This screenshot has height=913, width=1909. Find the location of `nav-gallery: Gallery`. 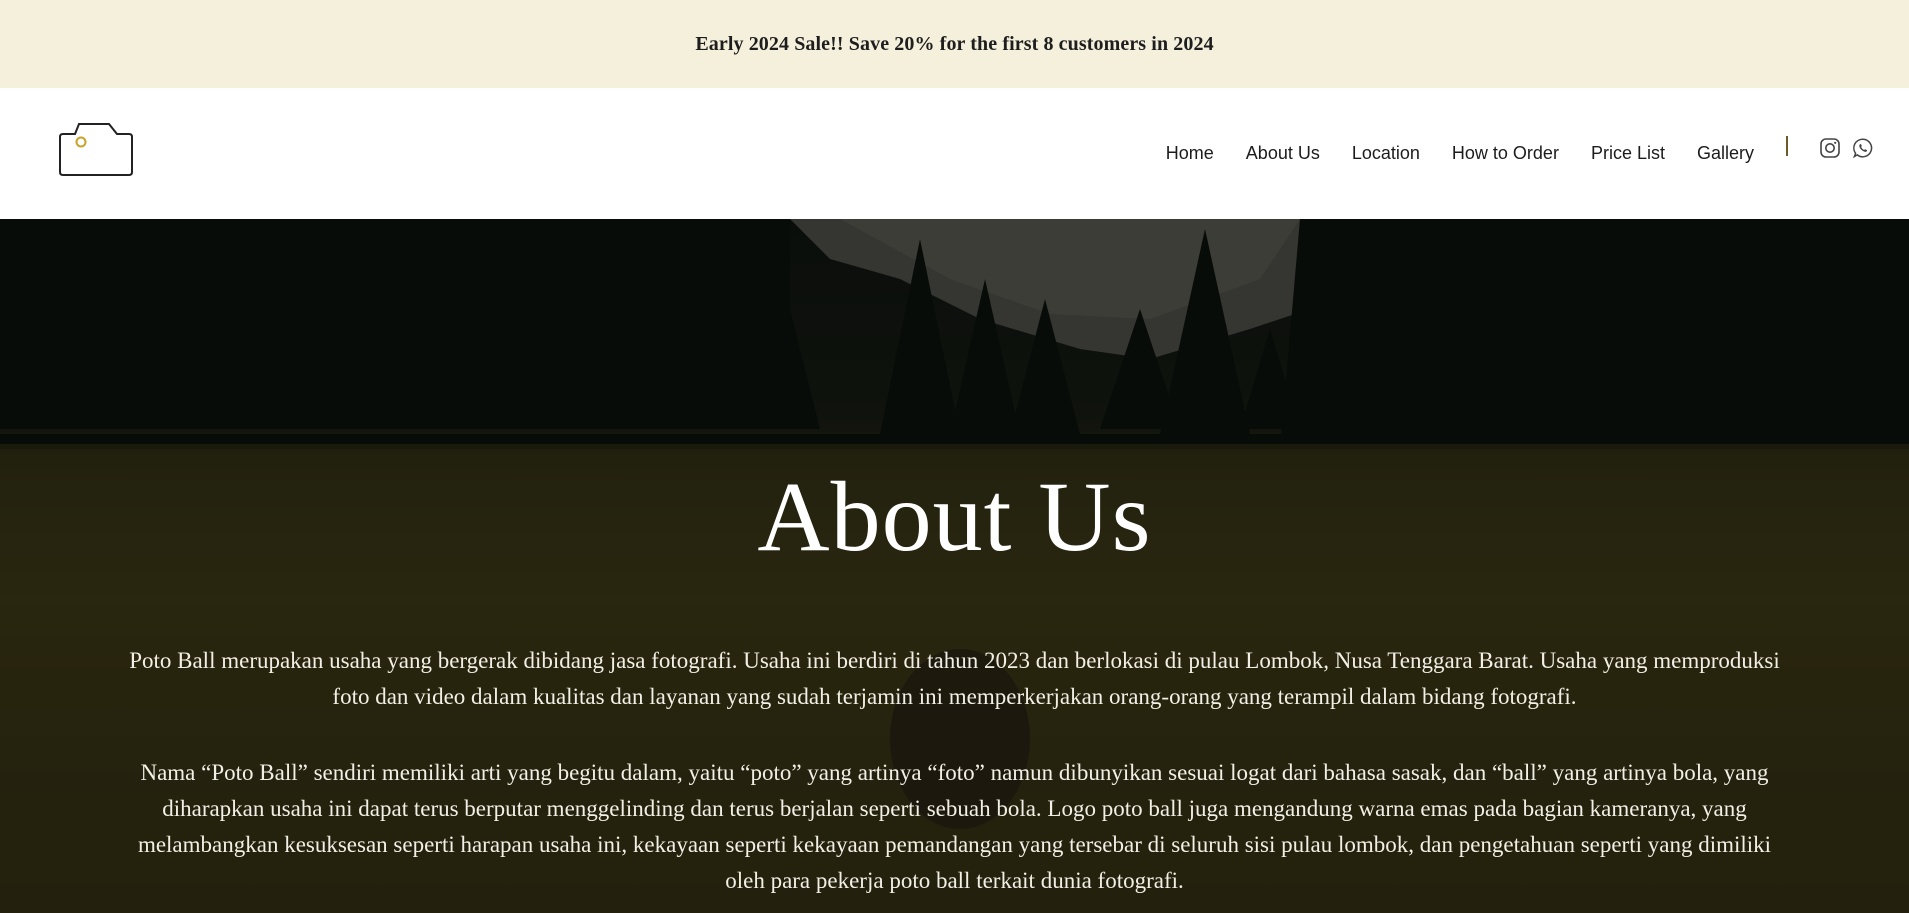

nav-gallery: Gallery is located at coordinates (1725, 153).